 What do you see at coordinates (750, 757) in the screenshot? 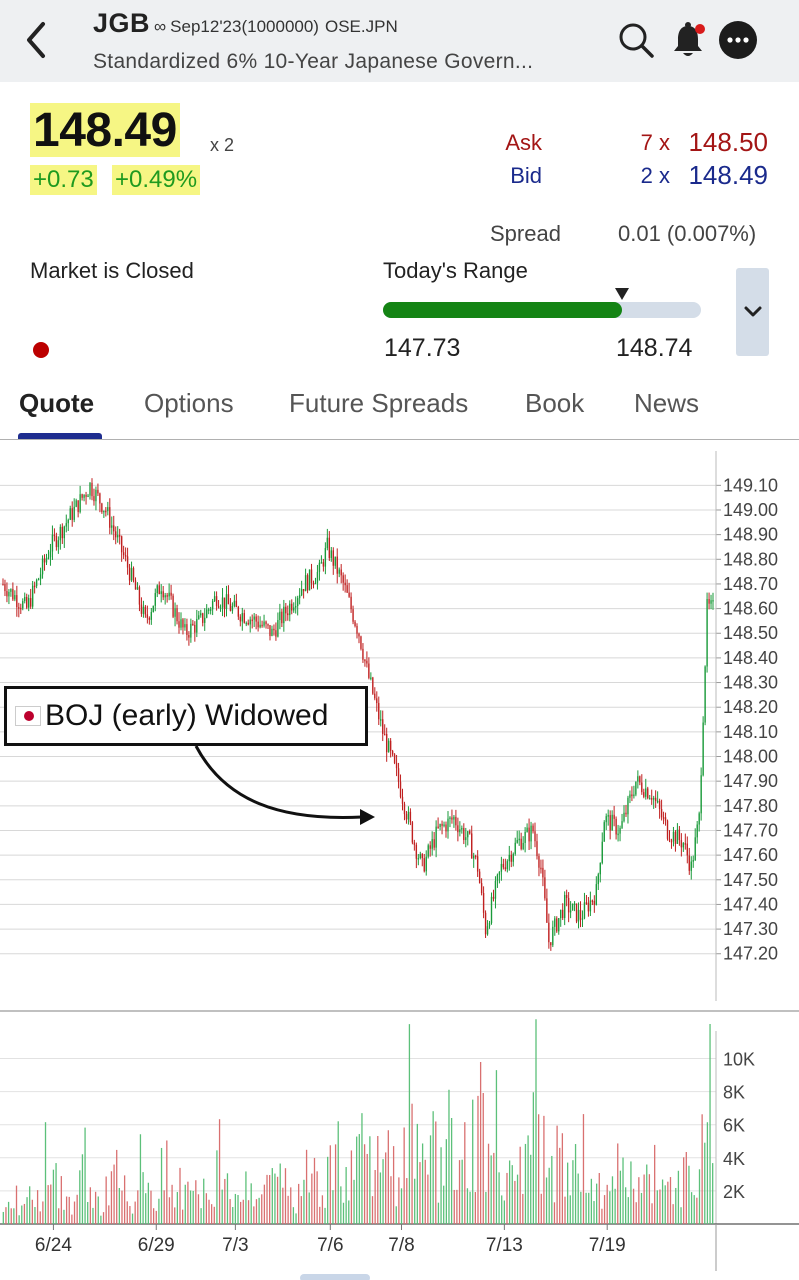
I see `price-axis-label: 148.00` at bounding box center [750, 757].